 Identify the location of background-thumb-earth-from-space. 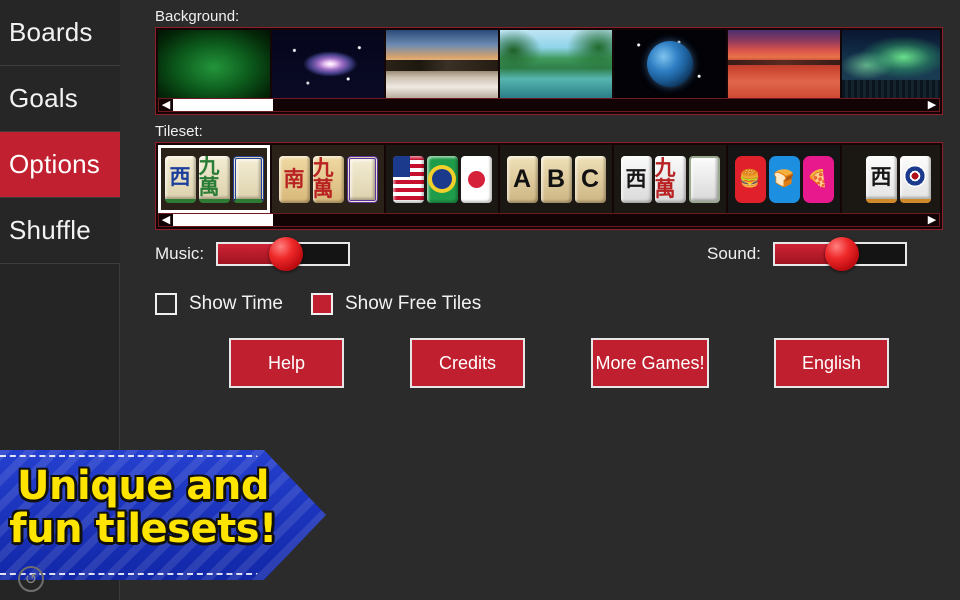
(670, 64).